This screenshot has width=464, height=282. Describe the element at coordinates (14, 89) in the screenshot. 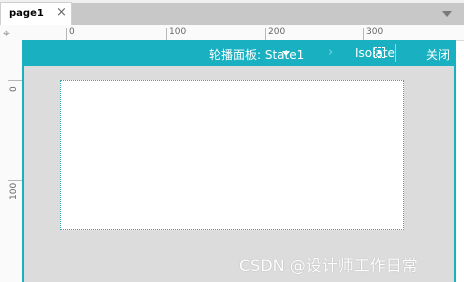

I see `ruler-label-left: 0` at that location.